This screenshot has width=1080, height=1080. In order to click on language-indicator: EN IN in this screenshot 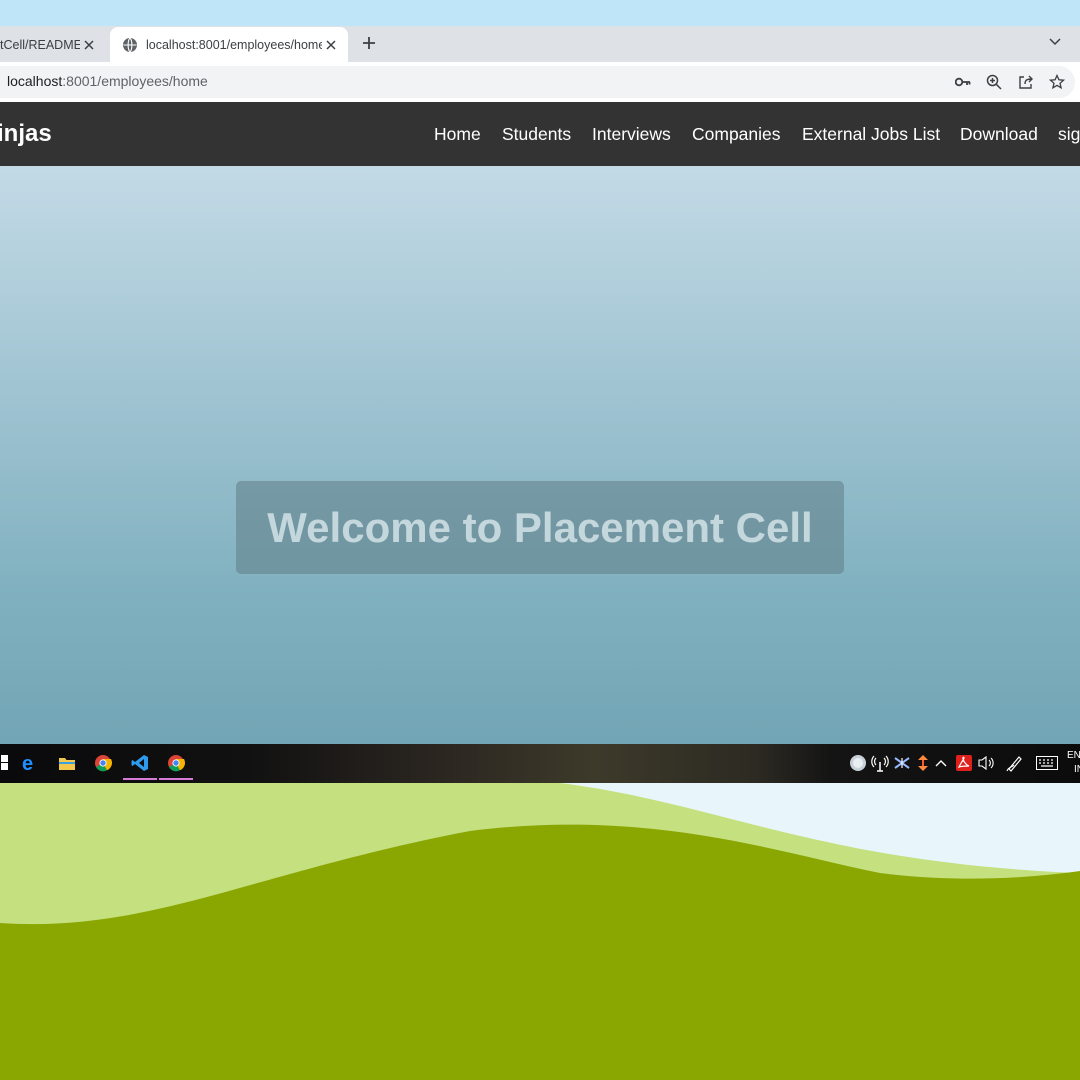, I will do `click(1073, 763)`.